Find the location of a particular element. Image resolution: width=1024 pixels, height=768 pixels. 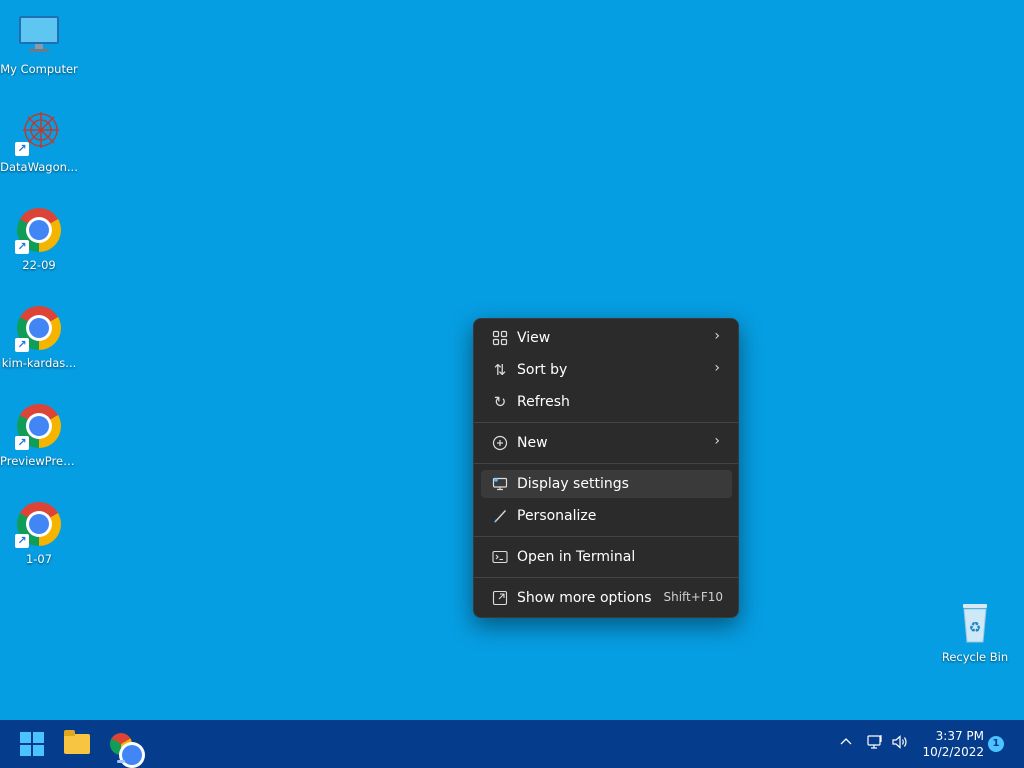

desktop-icon-recycle-bin: ♻ Recycle Bin is located at coordinates (975, 635).